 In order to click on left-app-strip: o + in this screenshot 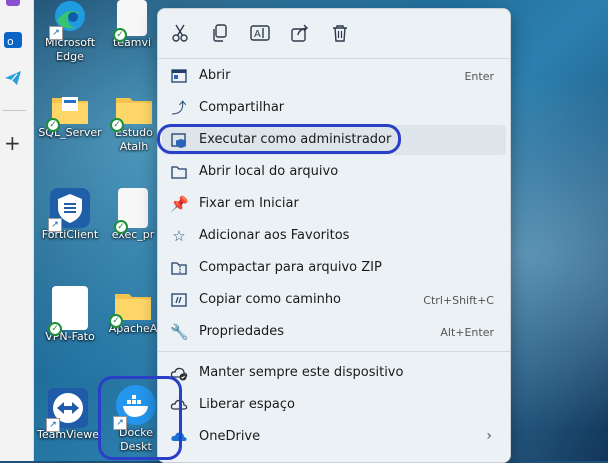, I will do `click(17, 230)`.